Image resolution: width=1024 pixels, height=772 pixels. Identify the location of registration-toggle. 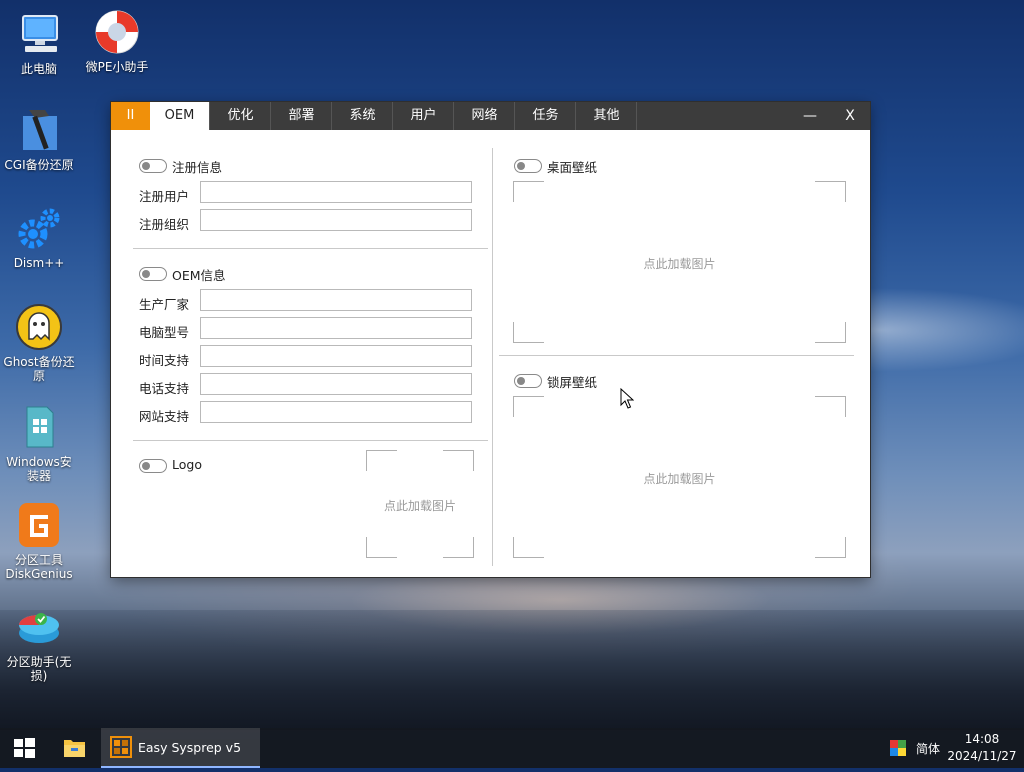
(153, 166).